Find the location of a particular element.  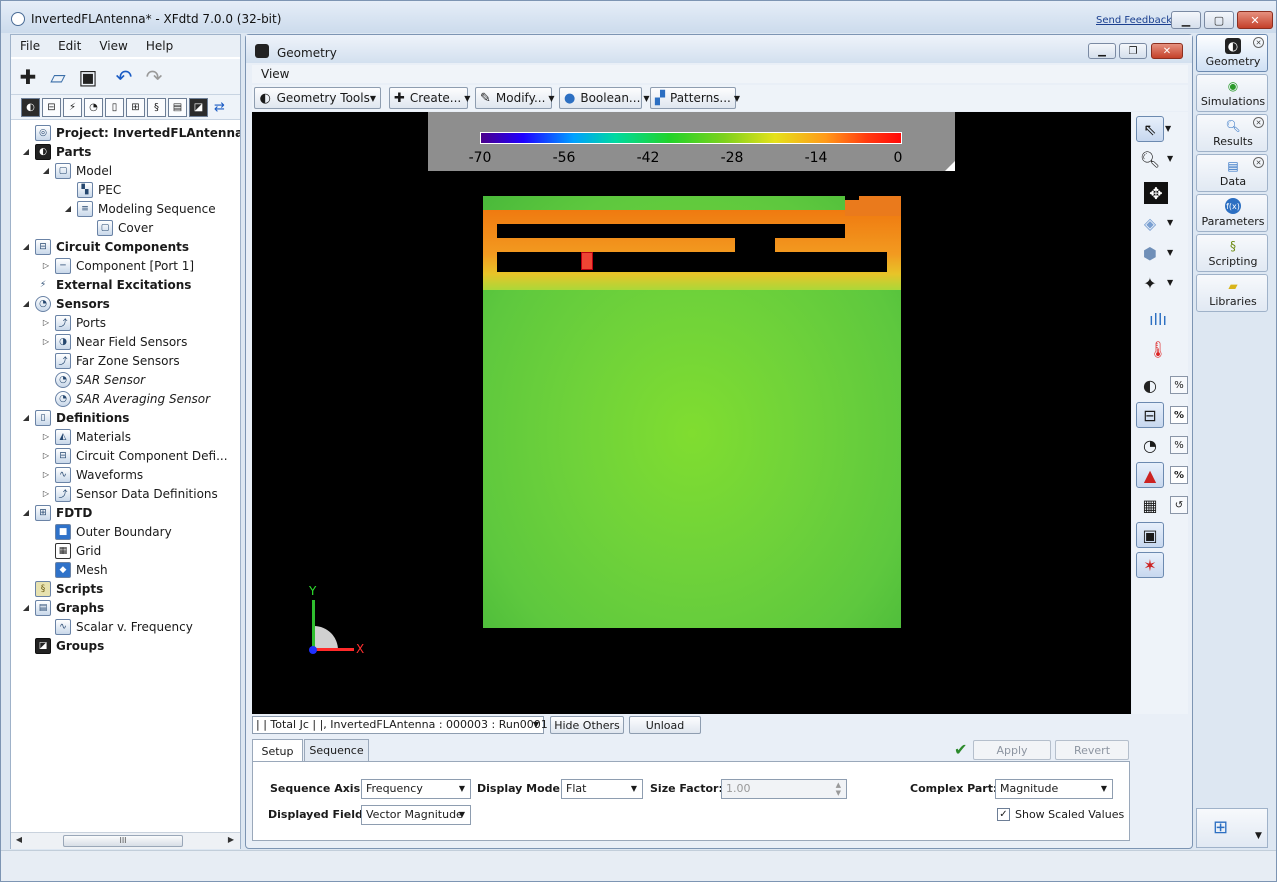

tree-item-graphs: ◢ ▤ Graphs is located at coordinates (62, 607).